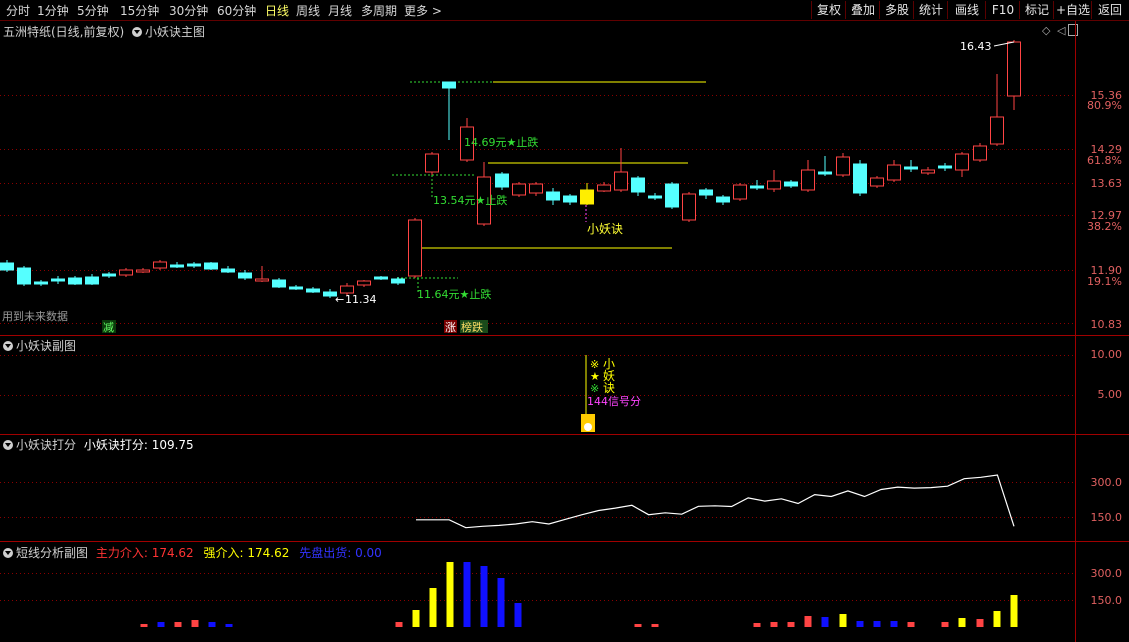 The width and height of the screenshot is (1129, 642). I want to click on price-label: 10.83, so click(1107, 324).